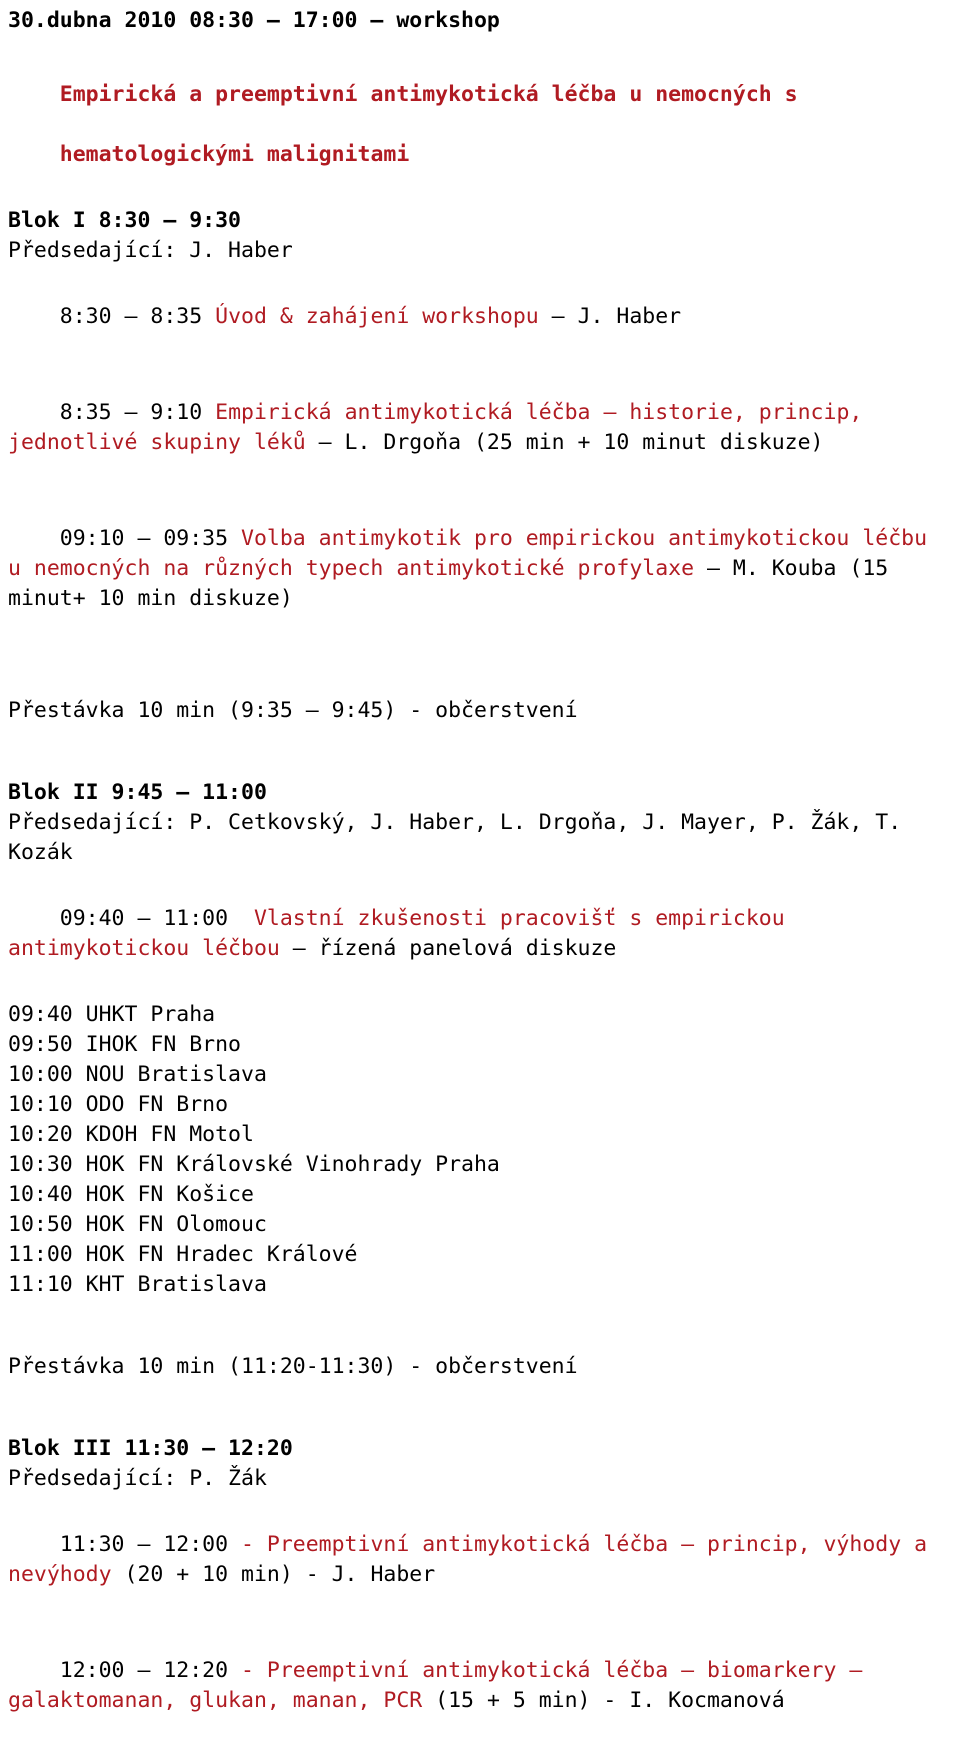 The image size is (960, 1746). I want to click on session-time: 09:40 – 11:00, so click(156, 918).